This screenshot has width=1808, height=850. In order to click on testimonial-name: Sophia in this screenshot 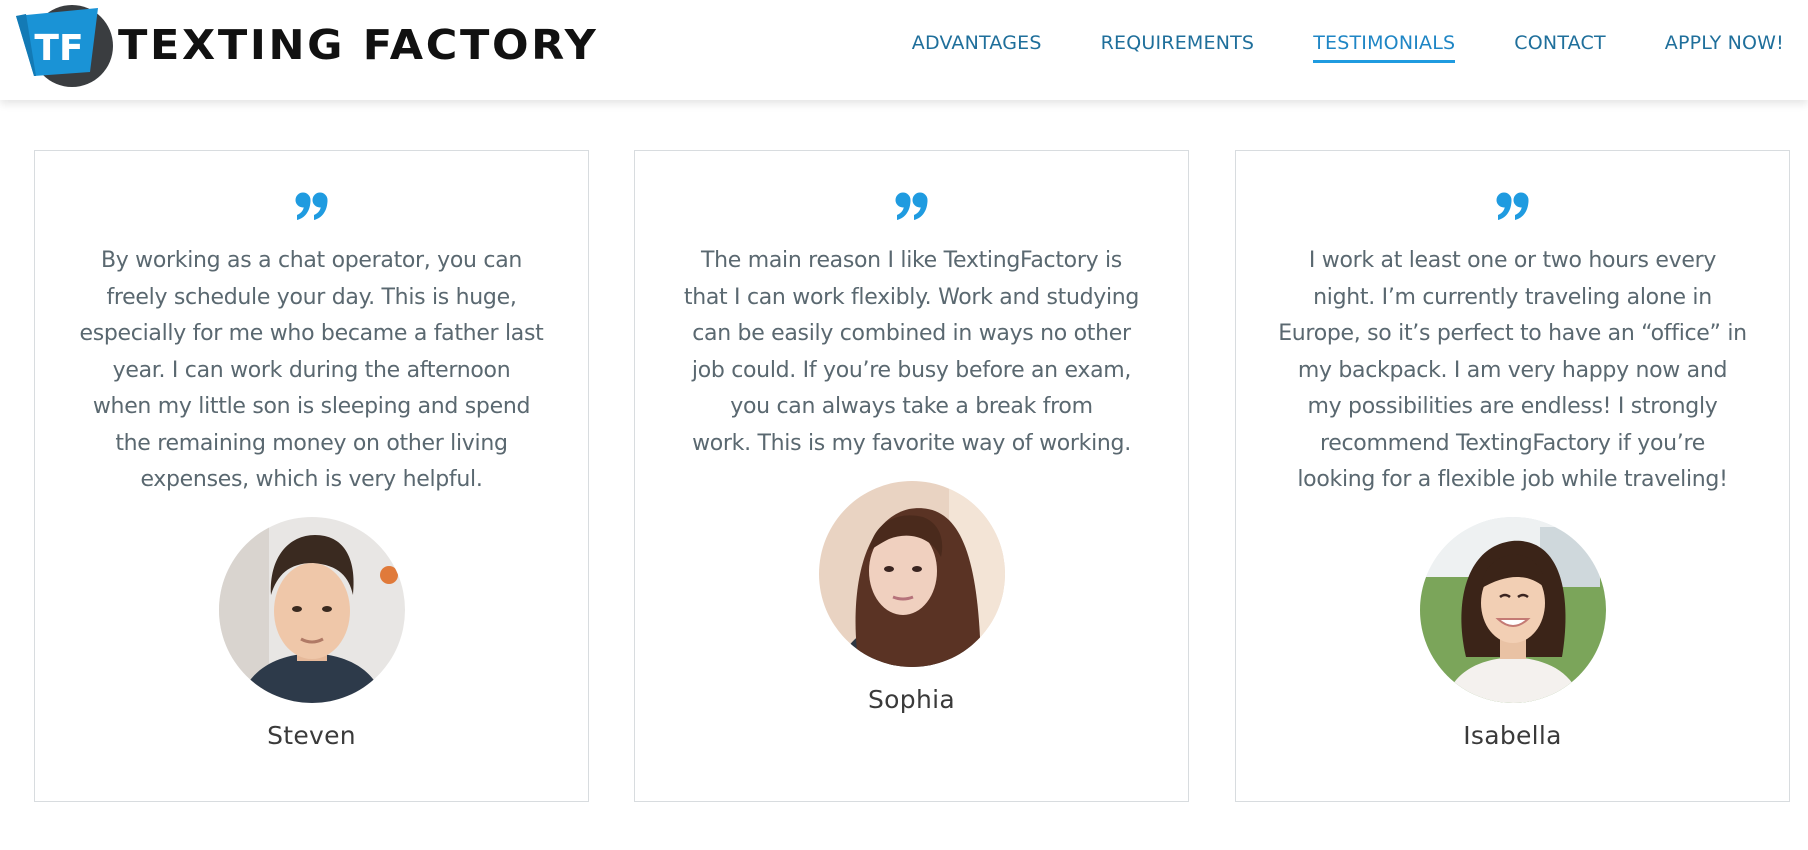, I will do `click(911, 699)`.